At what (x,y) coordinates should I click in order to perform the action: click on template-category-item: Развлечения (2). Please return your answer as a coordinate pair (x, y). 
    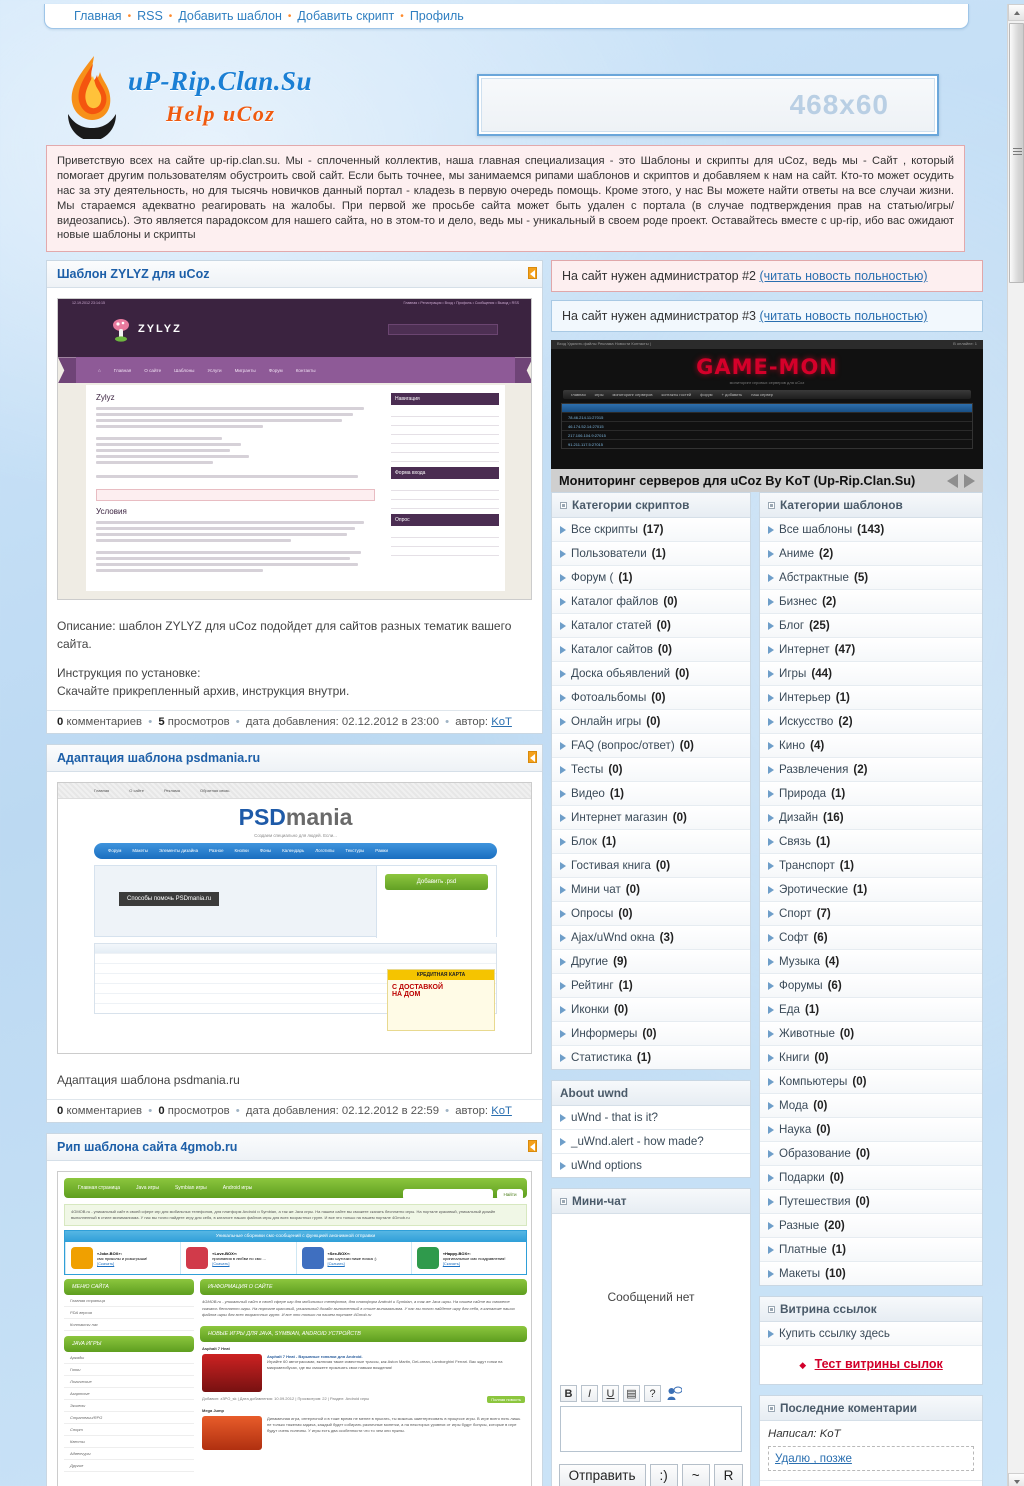
    Looking at the image, I should click on (871, 770).